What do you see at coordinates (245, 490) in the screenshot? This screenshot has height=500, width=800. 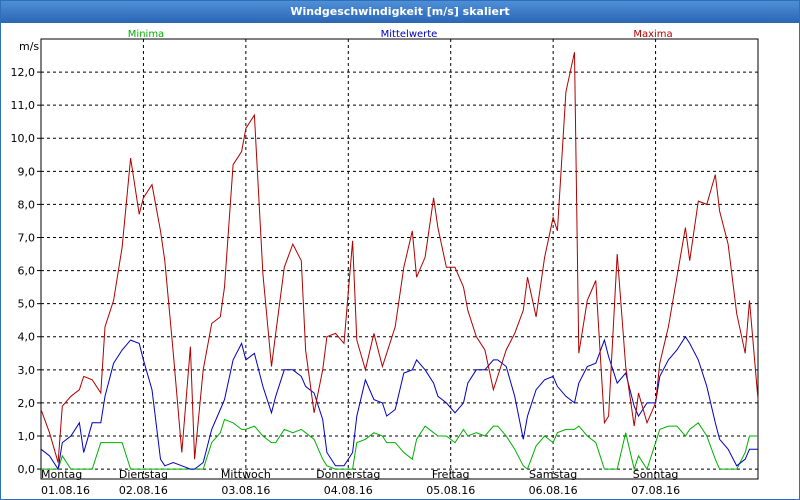 I see `x-tick-date-label: 03.08.16` at bounding box center [245, 490].